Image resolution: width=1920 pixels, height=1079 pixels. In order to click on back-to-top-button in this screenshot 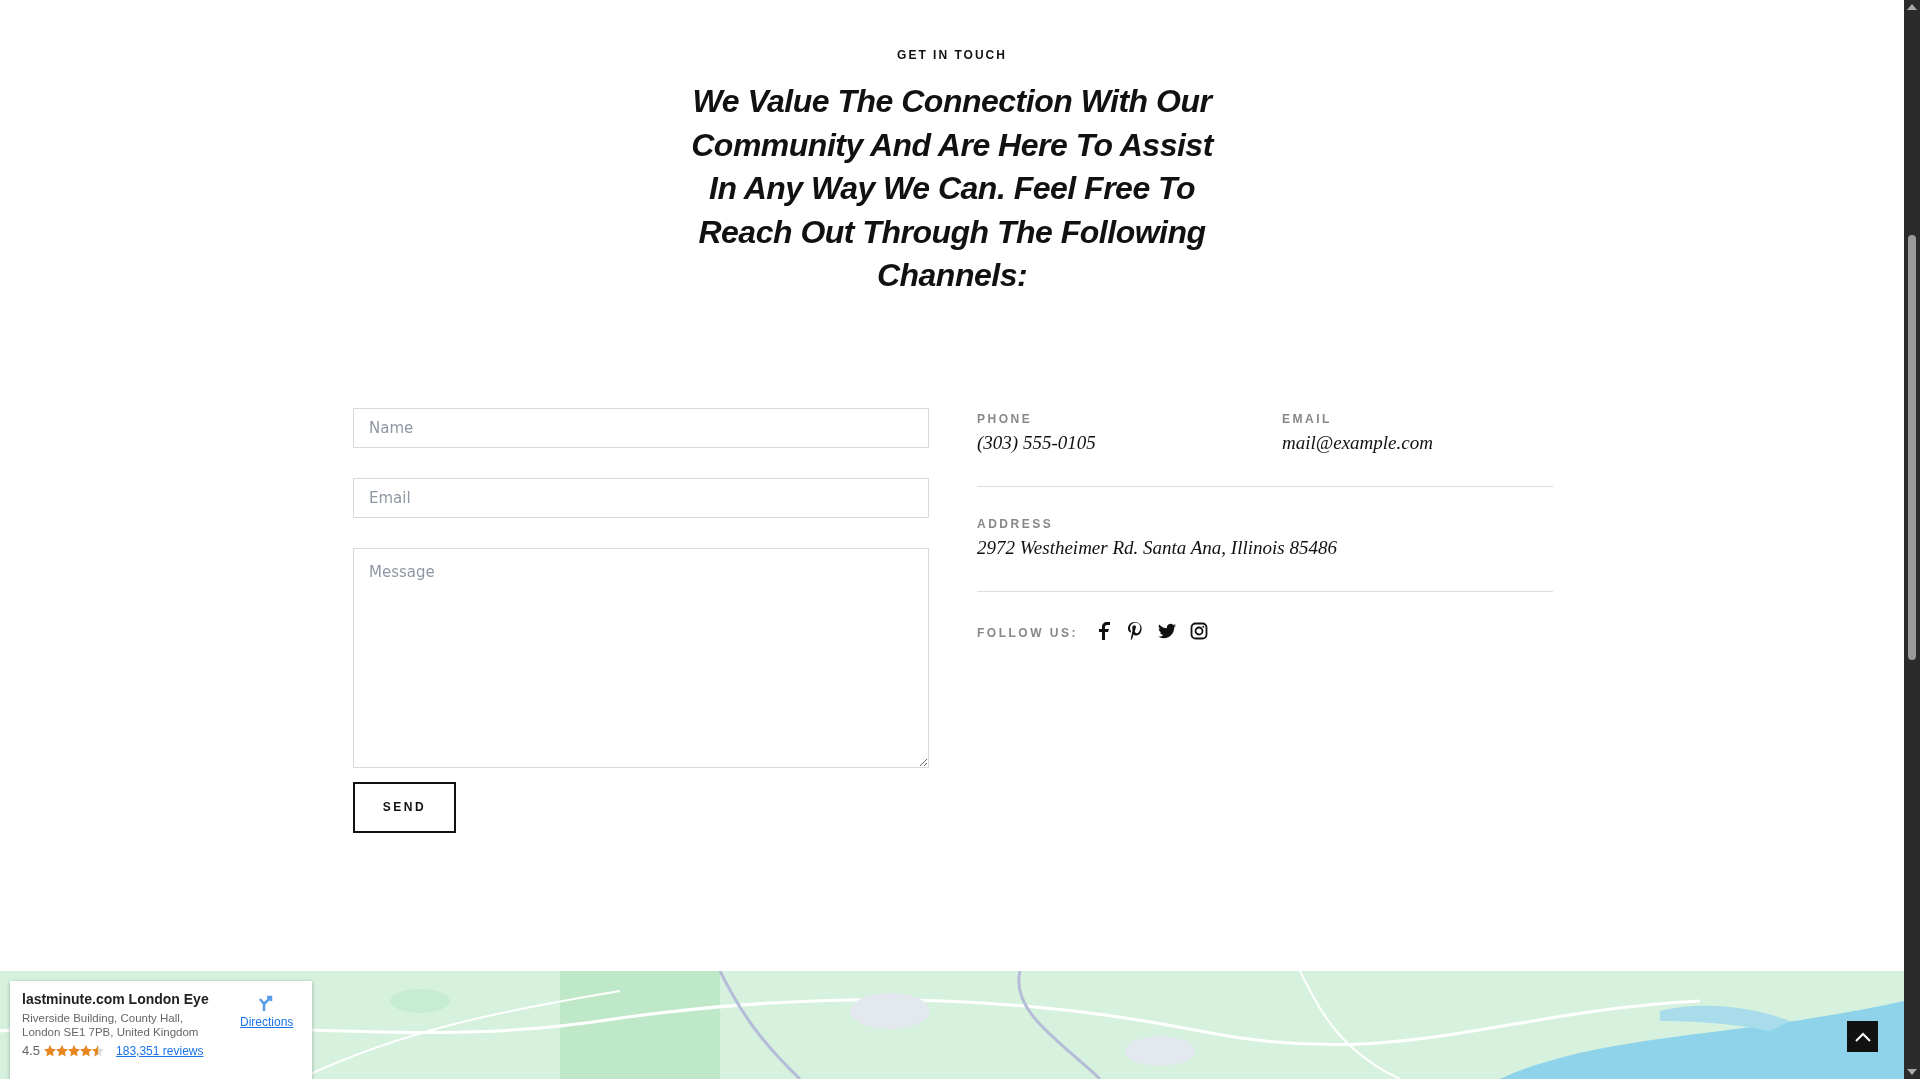, I will do `click(1862, 1036)`.